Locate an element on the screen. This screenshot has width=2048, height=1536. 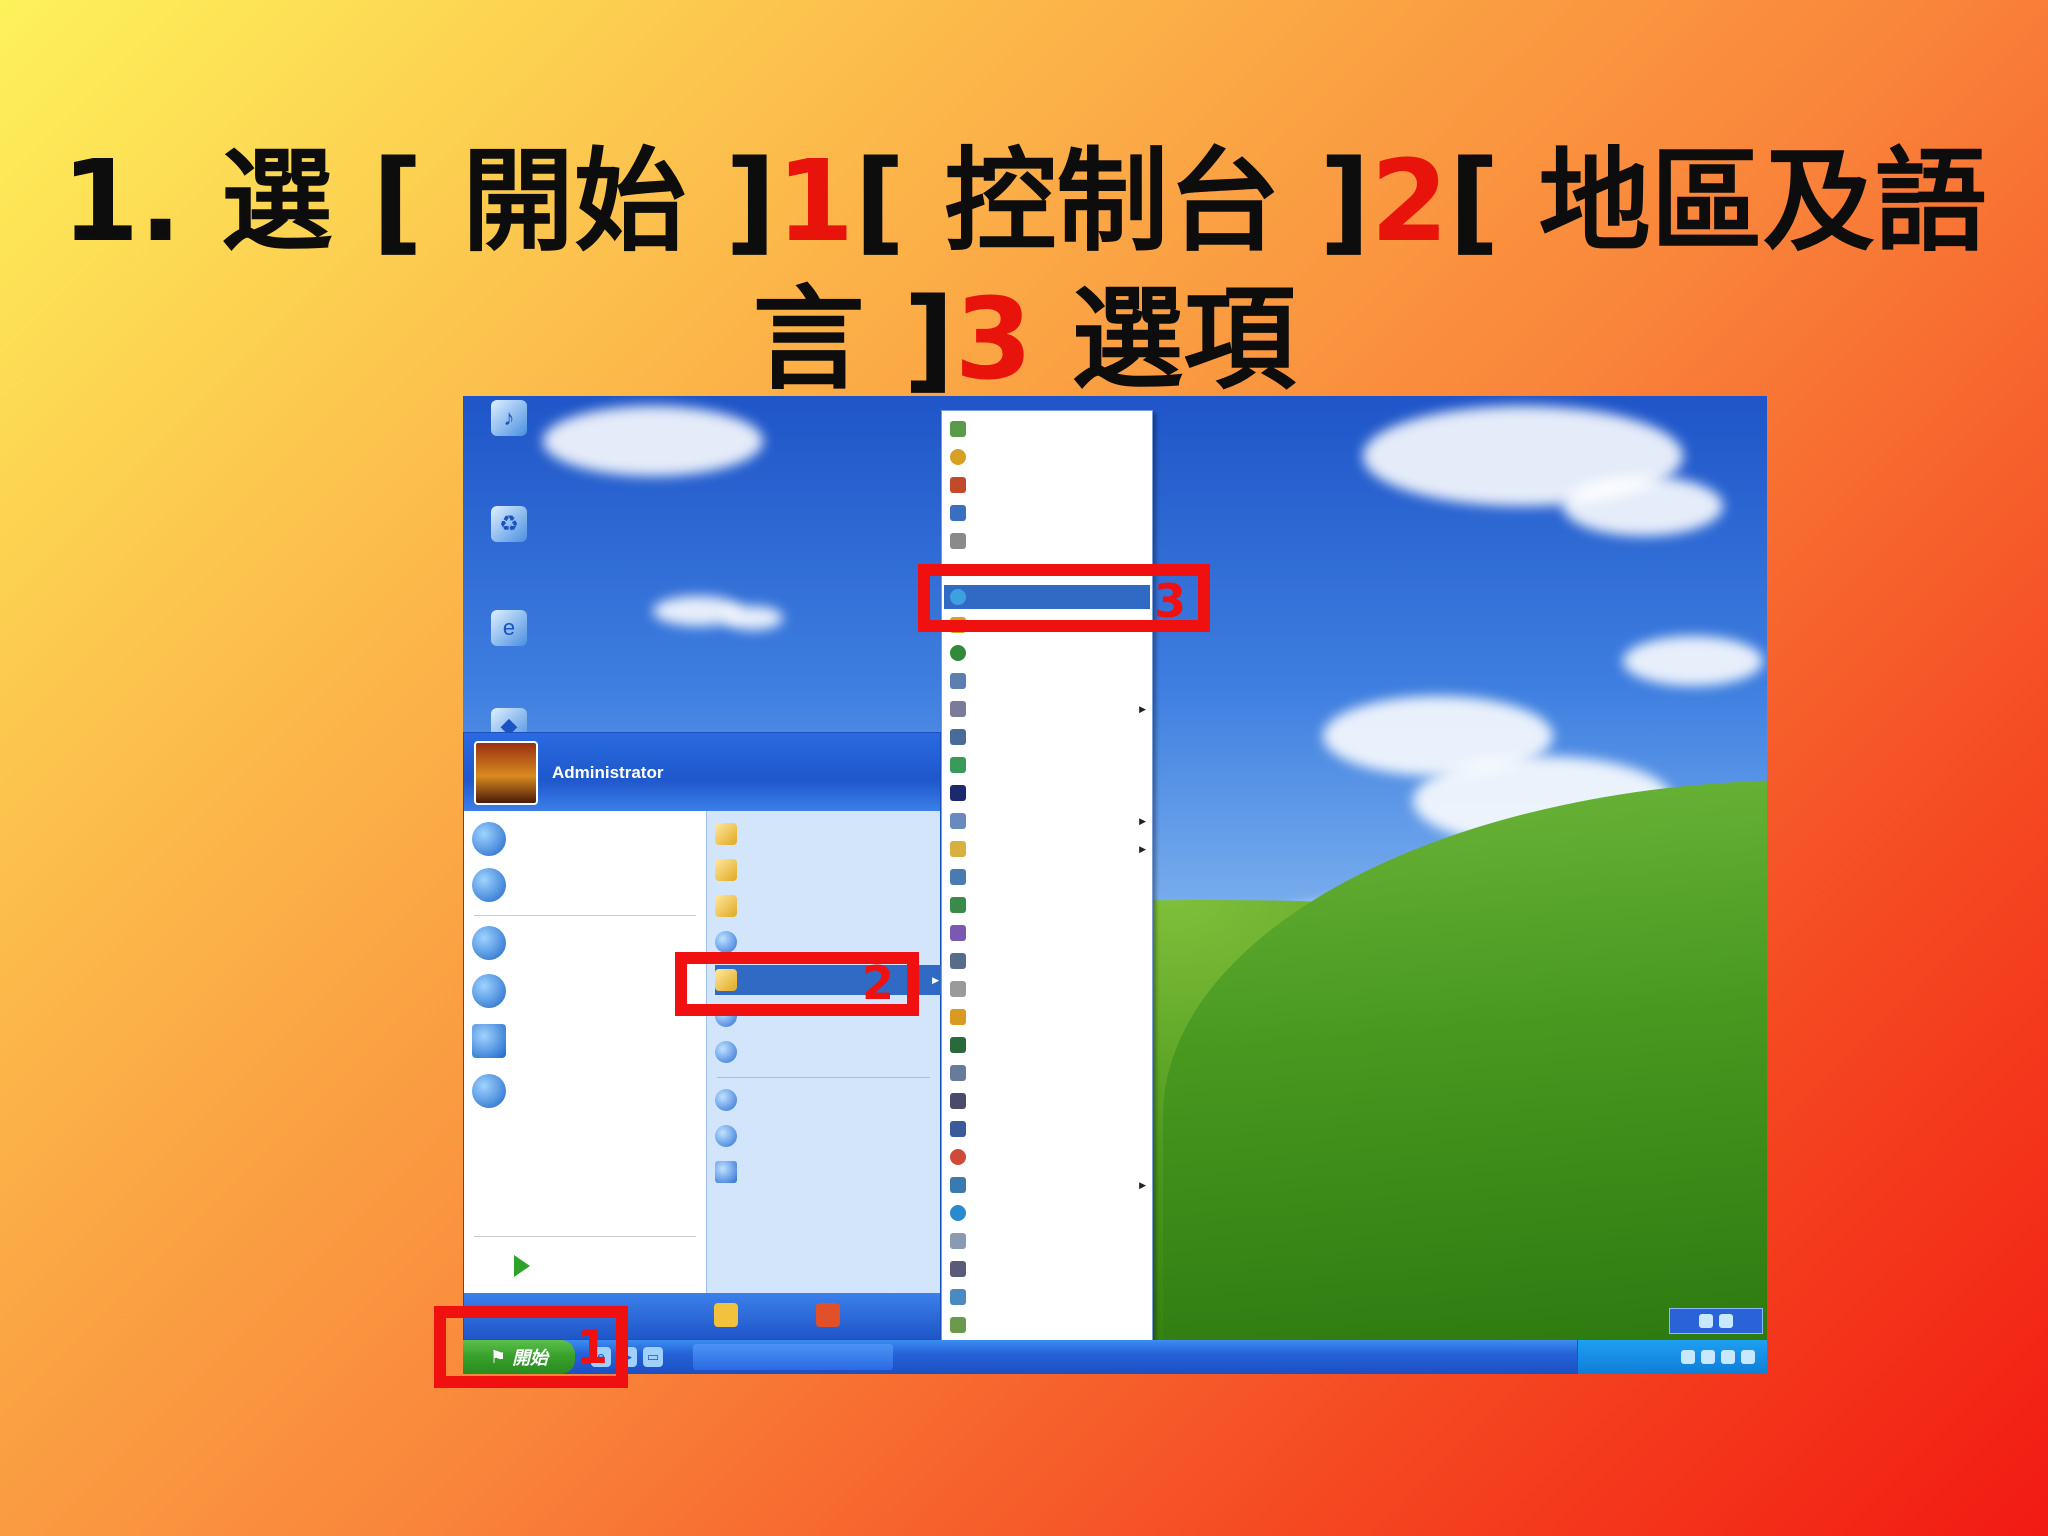
desktop-media-icon: ♪ is located at coordinates (509, 420).